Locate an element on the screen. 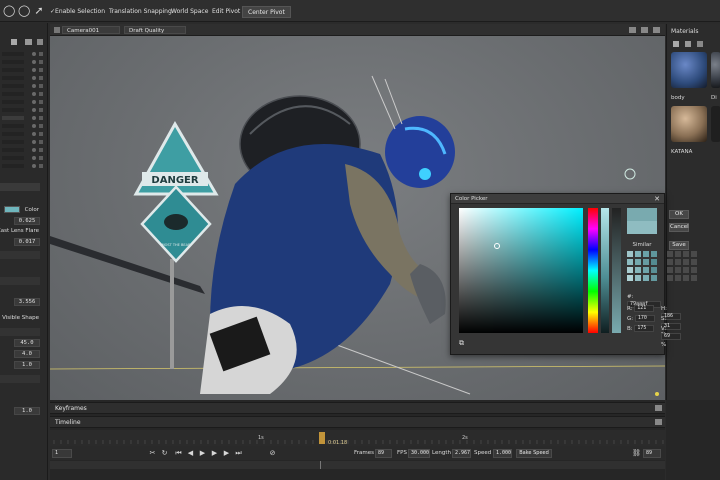 The width and height of the screenshot is (720, 480). world-space-toggle: World Space is located at coordinates (189, 12).